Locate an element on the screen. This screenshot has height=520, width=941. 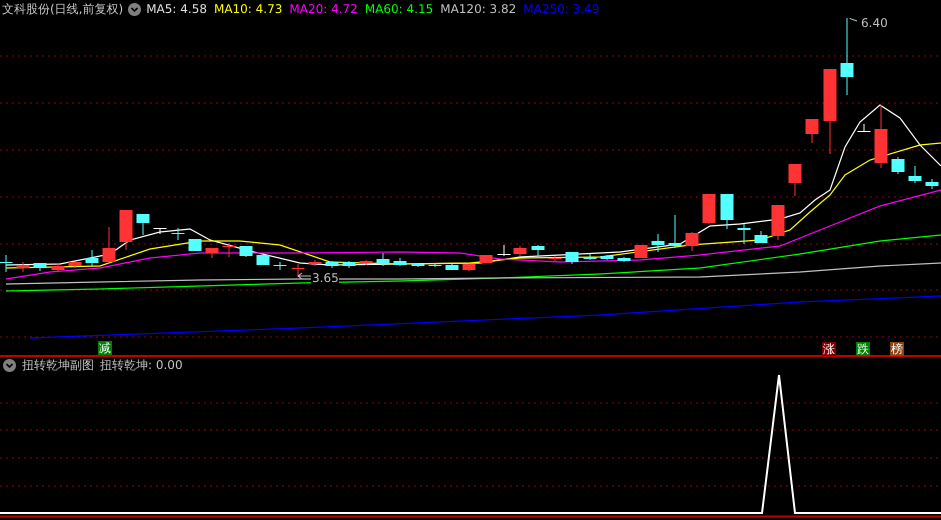
high-price-label: 6.40 is located at coordinates (874, 24).